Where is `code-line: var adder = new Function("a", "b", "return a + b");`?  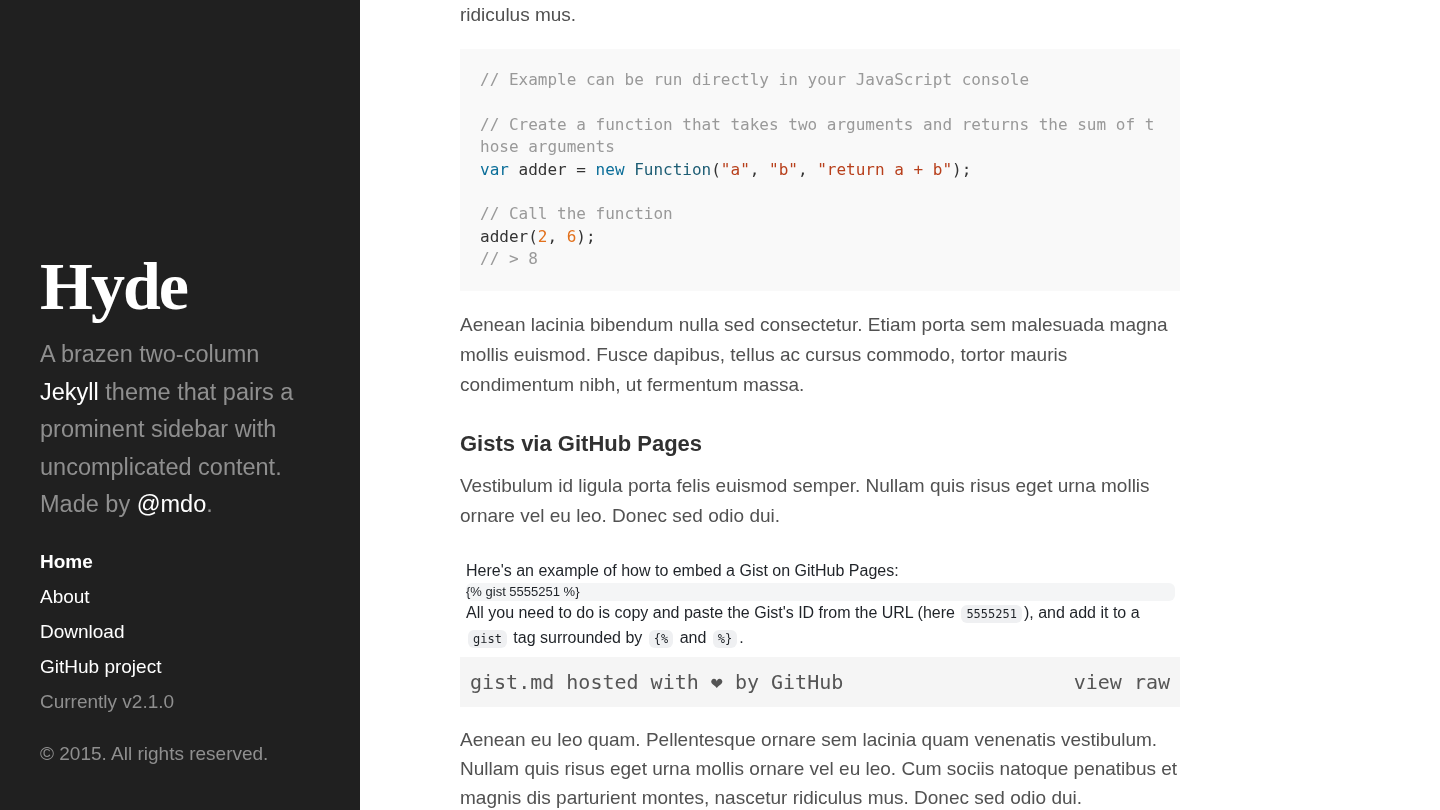
code-line: var adder = new Function("a", "b", "return a + b"); is located at coordinates (726, 169).